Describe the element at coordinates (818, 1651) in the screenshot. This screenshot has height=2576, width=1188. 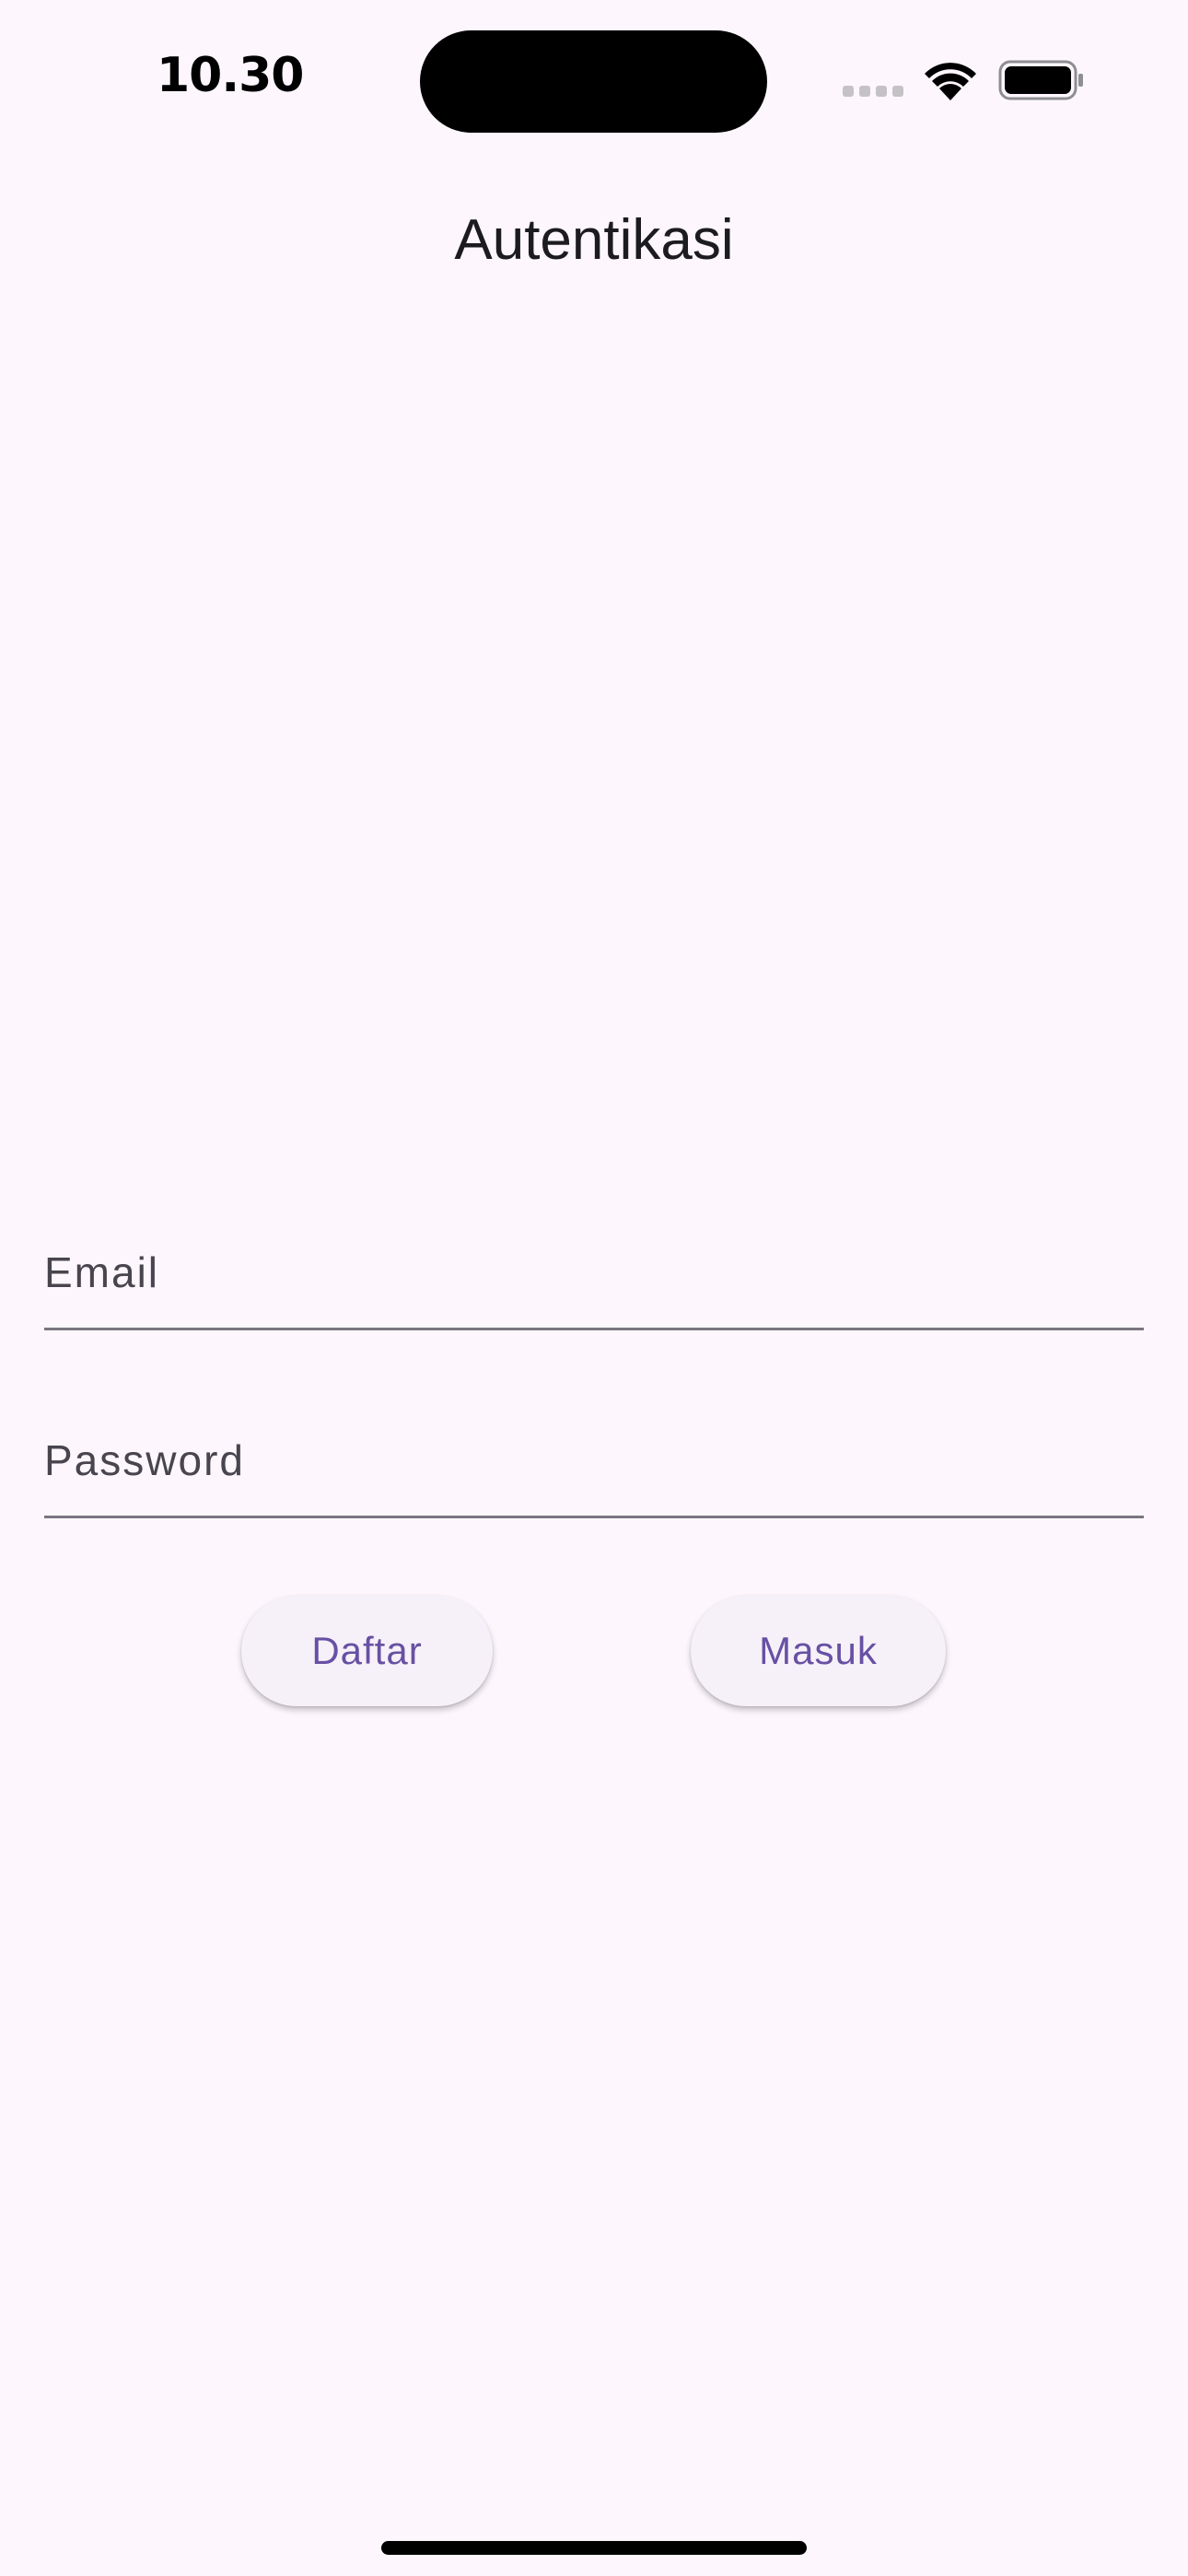
I see `login-button: Masuk` at that location.